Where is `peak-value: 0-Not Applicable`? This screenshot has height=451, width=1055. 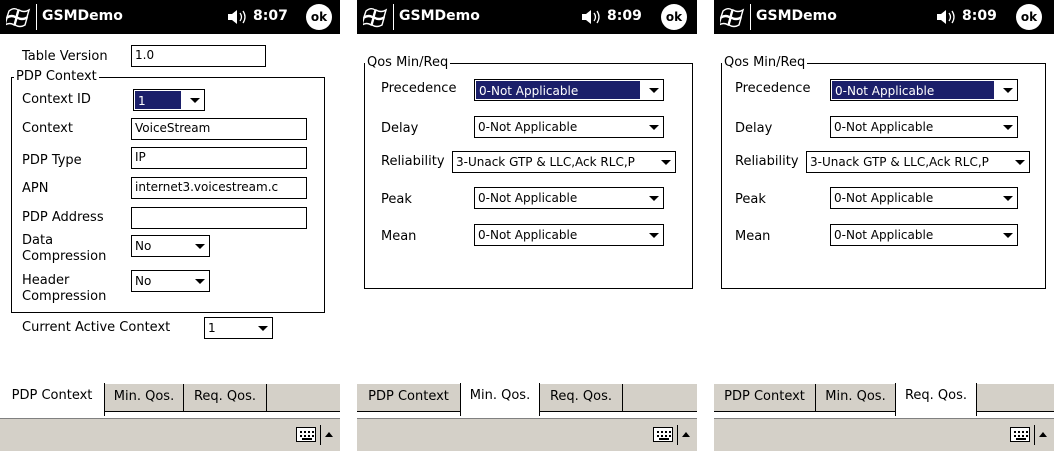
peak-value: 0-Not Applicable is located at coordinates (884, 198).